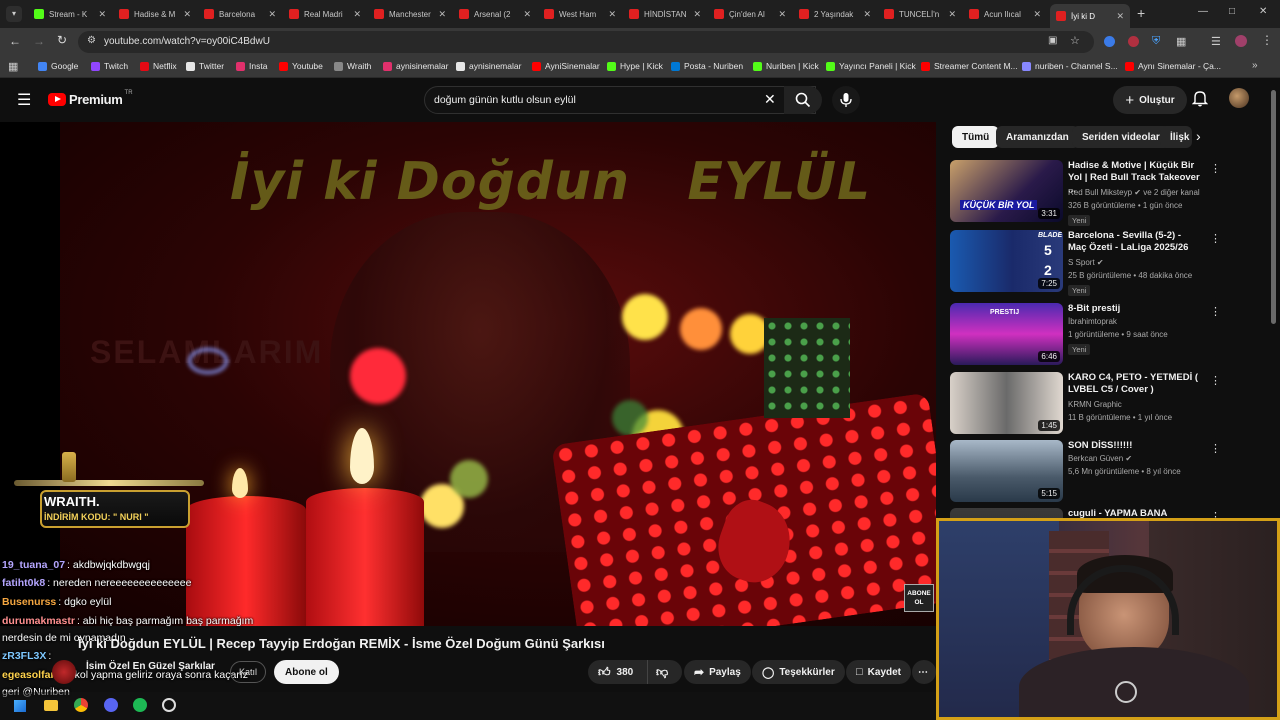 Image resolution: width=1280 pixels, height=720 pixels. What do you see at coordinates (1200, 100) in the screenshot?
I see `notifications-bell-icon` at bounding box center [1200, 100].